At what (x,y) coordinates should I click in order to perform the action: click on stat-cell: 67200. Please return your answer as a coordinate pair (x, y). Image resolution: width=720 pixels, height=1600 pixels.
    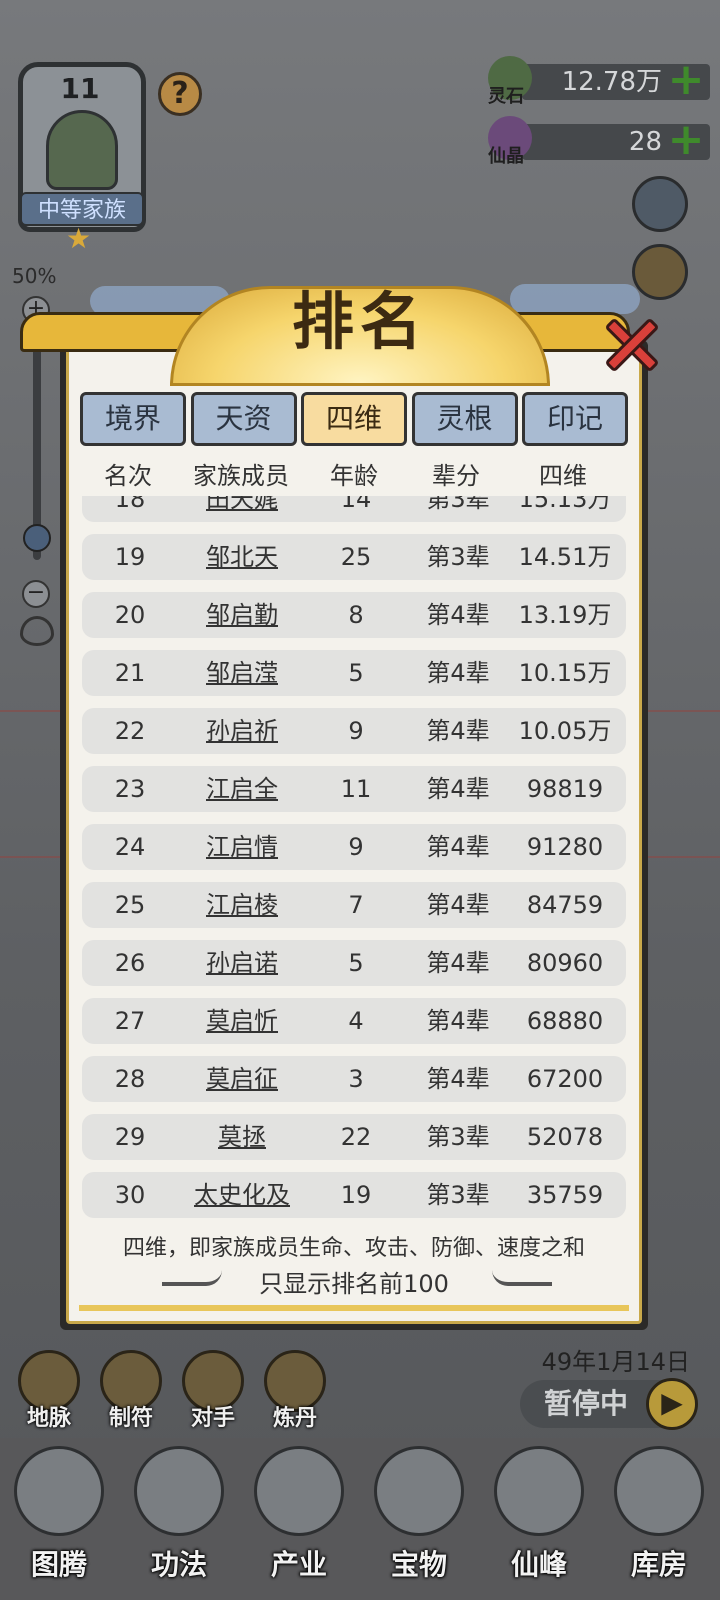
    Looking at the image, I should click on (565, 1079).